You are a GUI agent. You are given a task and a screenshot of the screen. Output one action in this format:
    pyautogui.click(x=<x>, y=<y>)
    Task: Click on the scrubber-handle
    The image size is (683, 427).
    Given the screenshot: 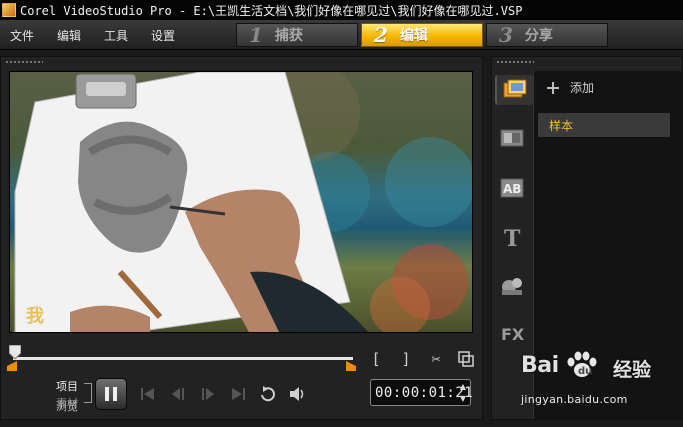 What is the action you would take?
    pyautogui.click(x=15, y=352)
    